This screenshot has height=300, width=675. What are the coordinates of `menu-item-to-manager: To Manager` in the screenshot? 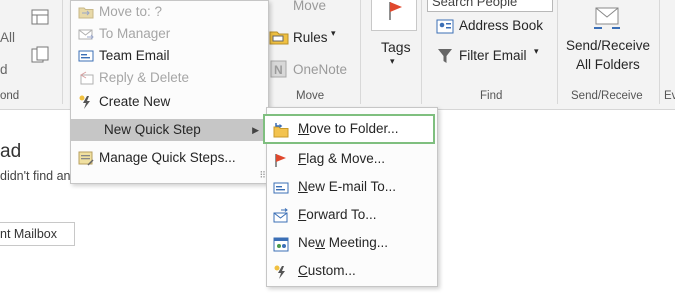 It's located at (169, 34).